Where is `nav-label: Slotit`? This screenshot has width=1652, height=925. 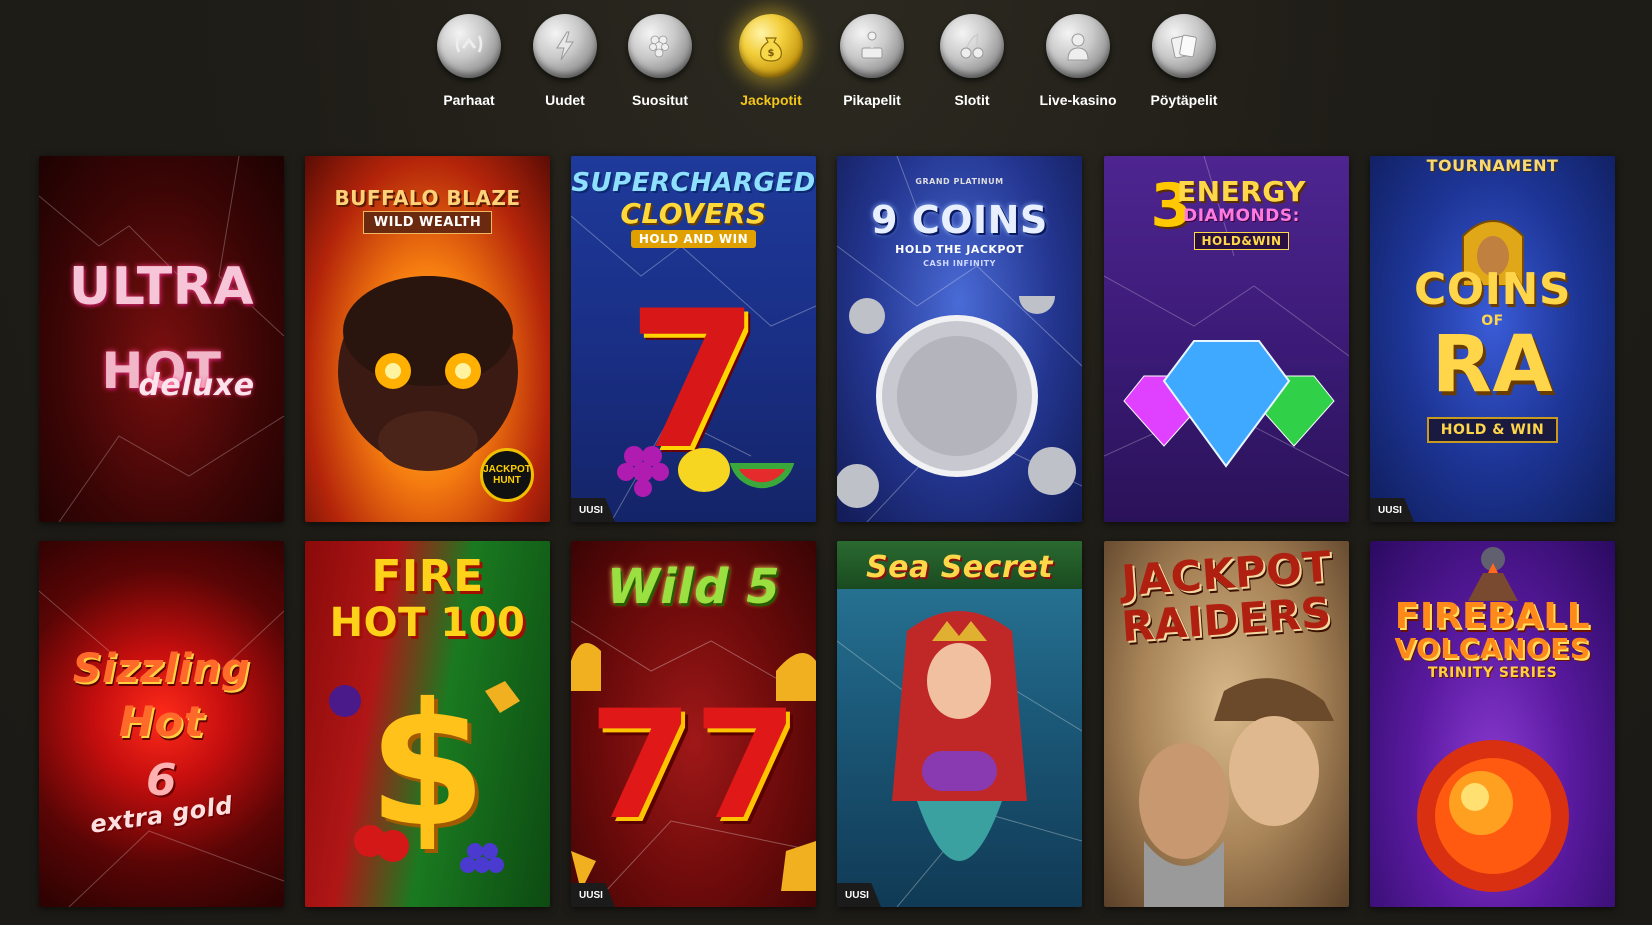 nav-label: Slotit is located at coordinates (972, 100).